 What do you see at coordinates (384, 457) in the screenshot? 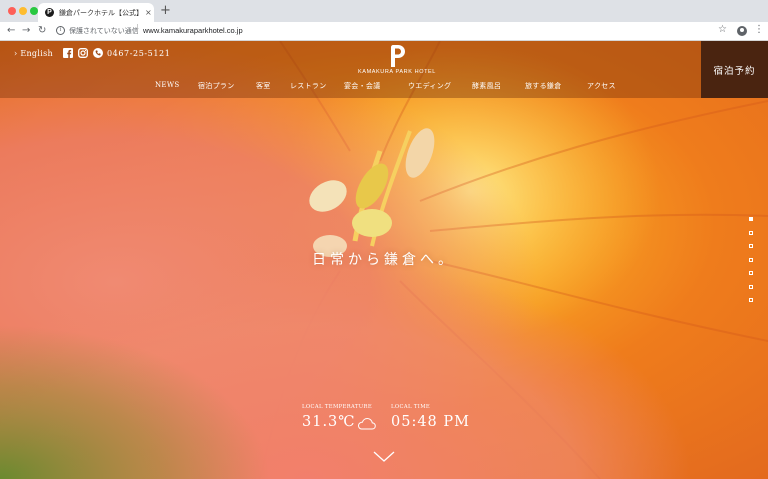
I see `scroll-down-chevron-icon` at bounding box center [384, 457].